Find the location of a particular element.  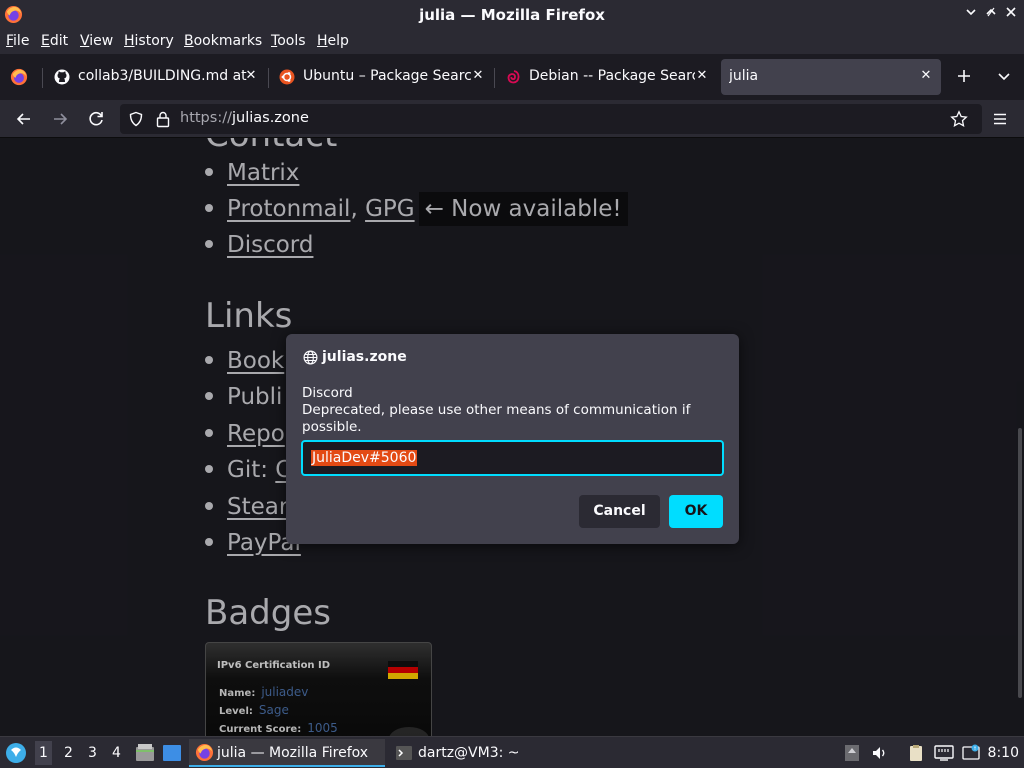

tab-julia: julia ✕ is located at coordinates (831, 77).